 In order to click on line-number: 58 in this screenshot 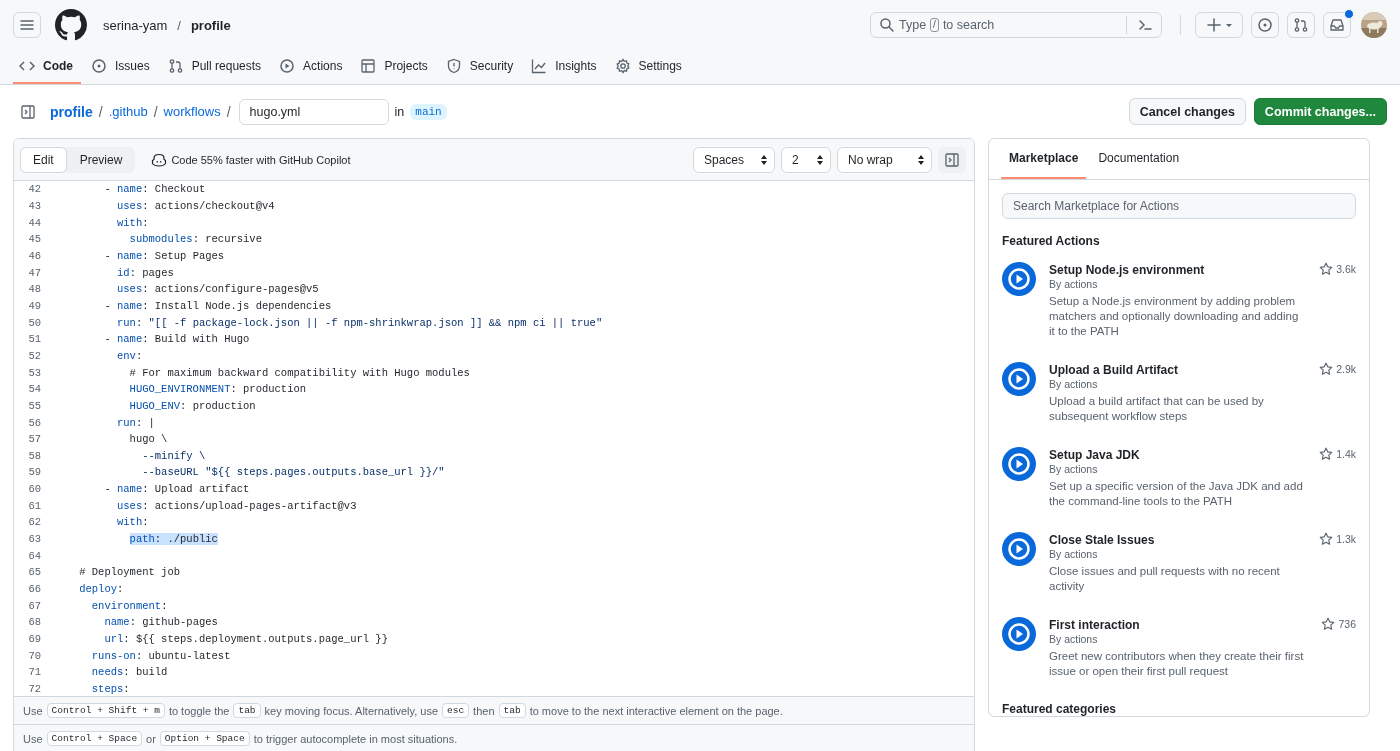, I will do `click(34, 455)`.